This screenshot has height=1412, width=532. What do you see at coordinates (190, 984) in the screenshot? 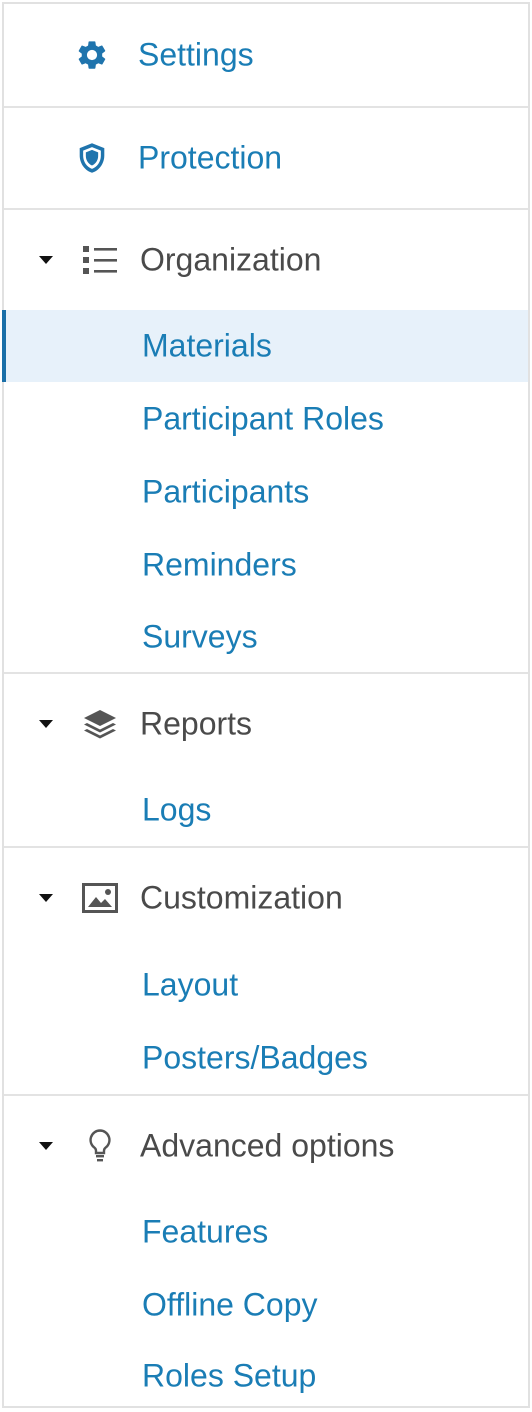
I see `nav-item-label: Layout` at bounding box center [190, 984].